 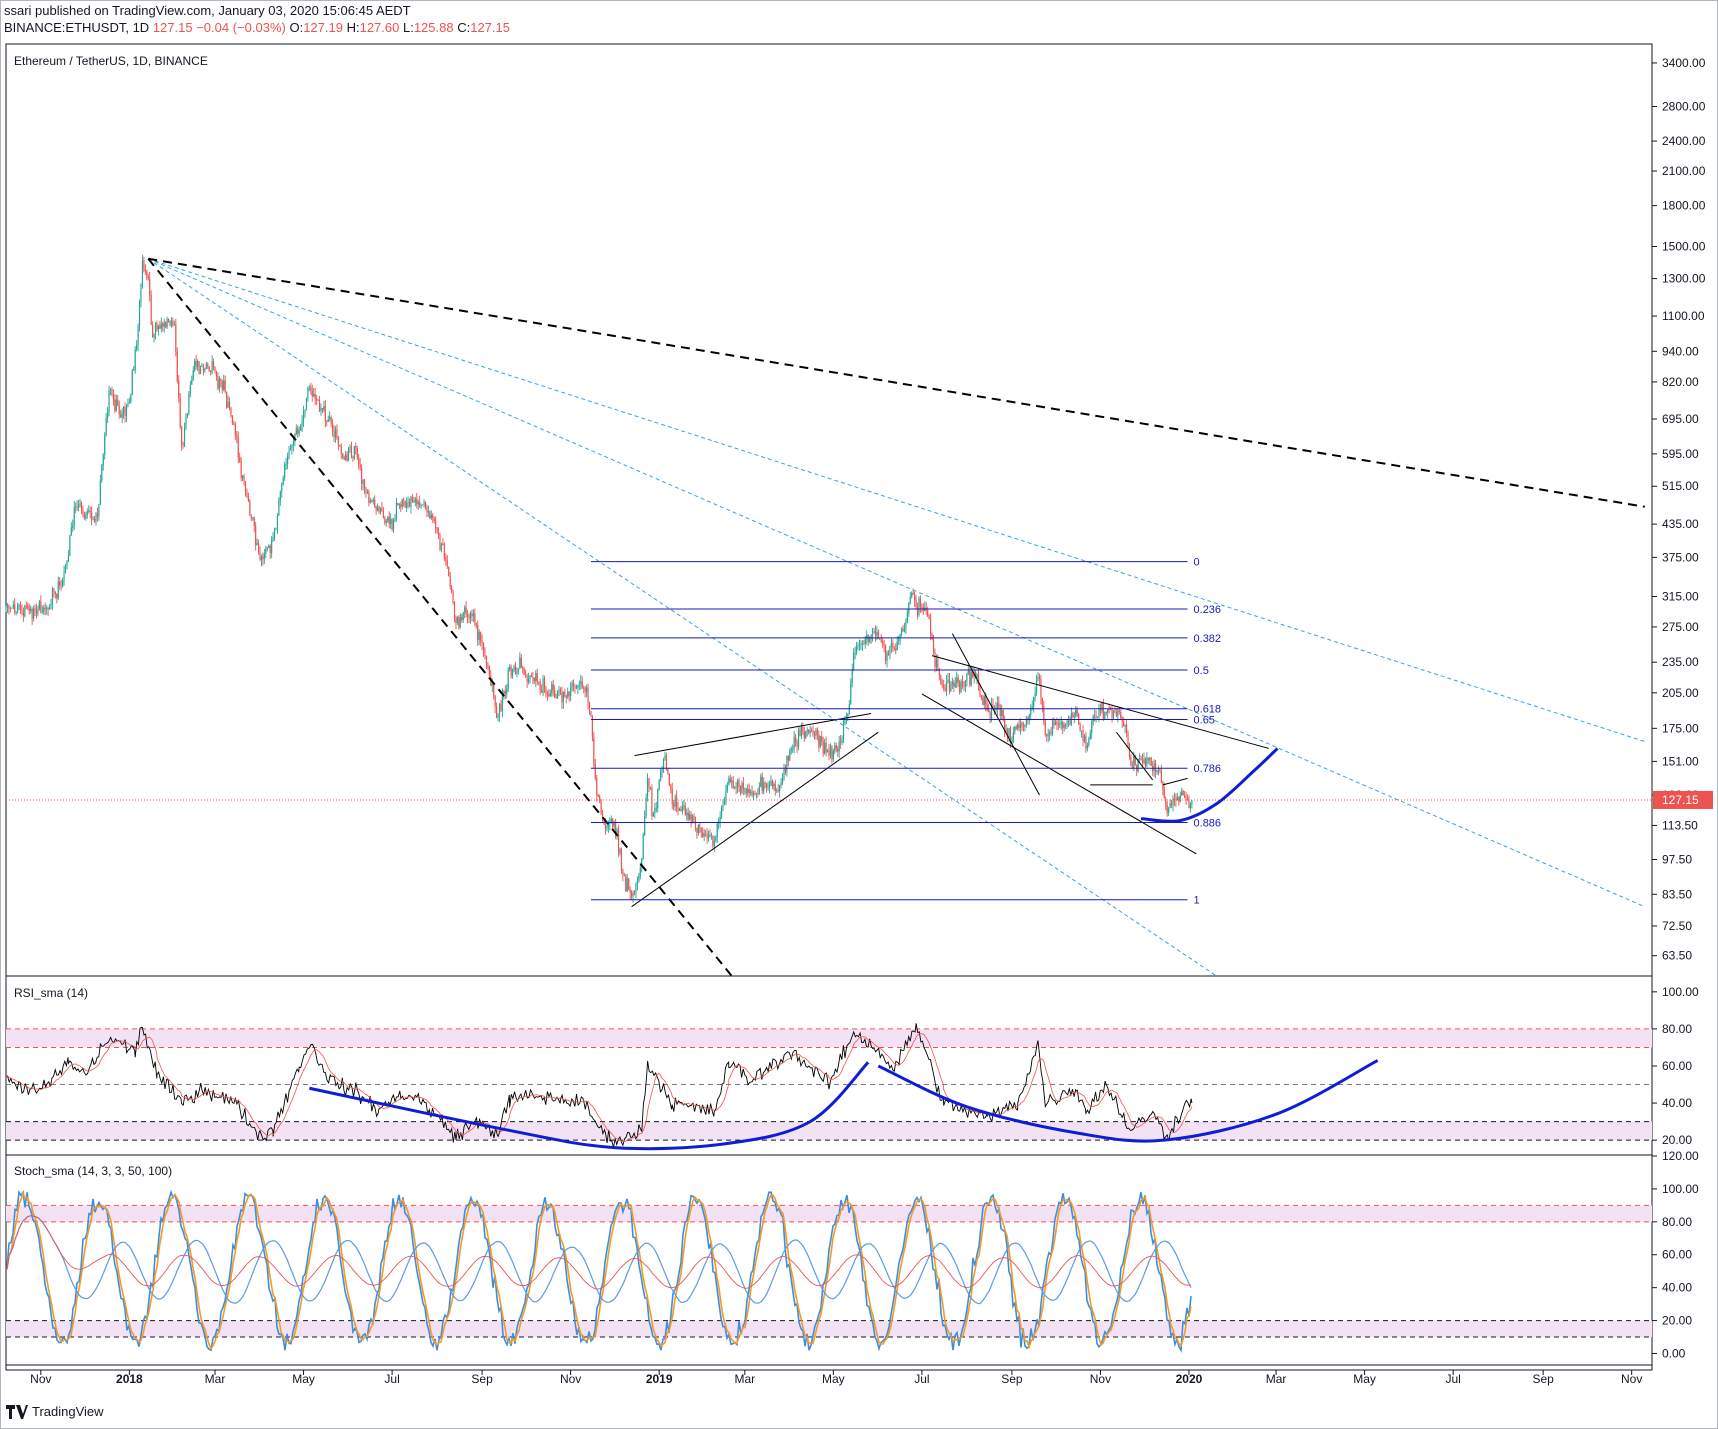 What do you see at coordinates (1677, 1321) in the screenshot?
I see `stoch-axis-label: 20.00` at bounding box center [1677, 1321].